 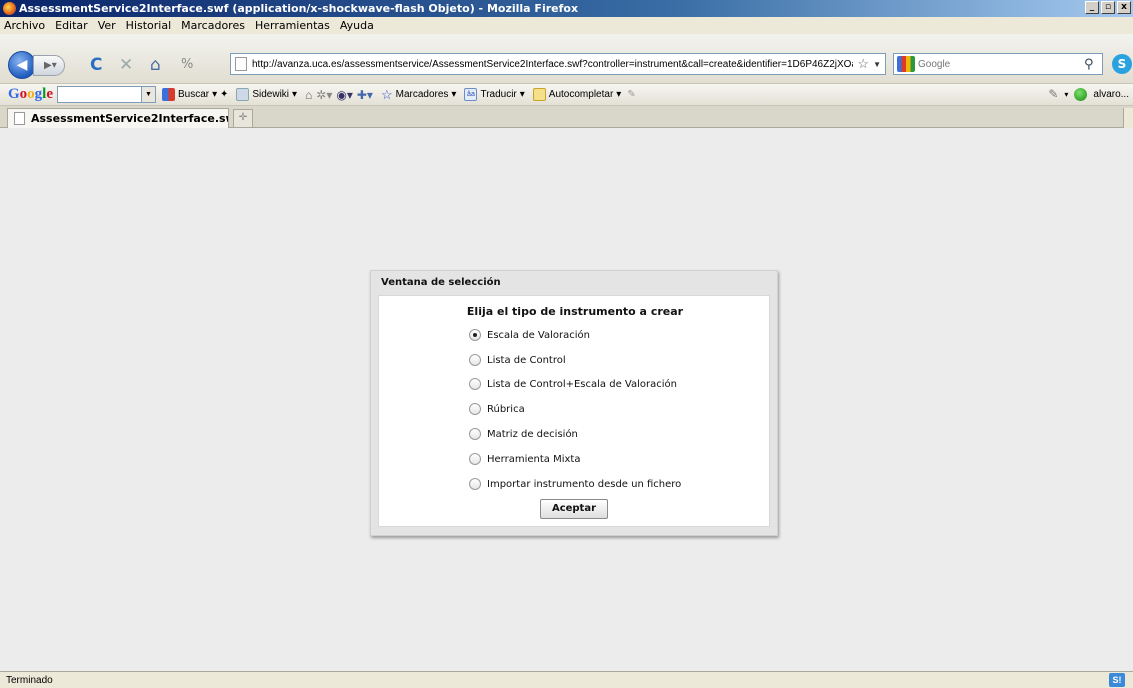 I want to click on option-label: Escala de Valoración, so click(x=538, y=335).